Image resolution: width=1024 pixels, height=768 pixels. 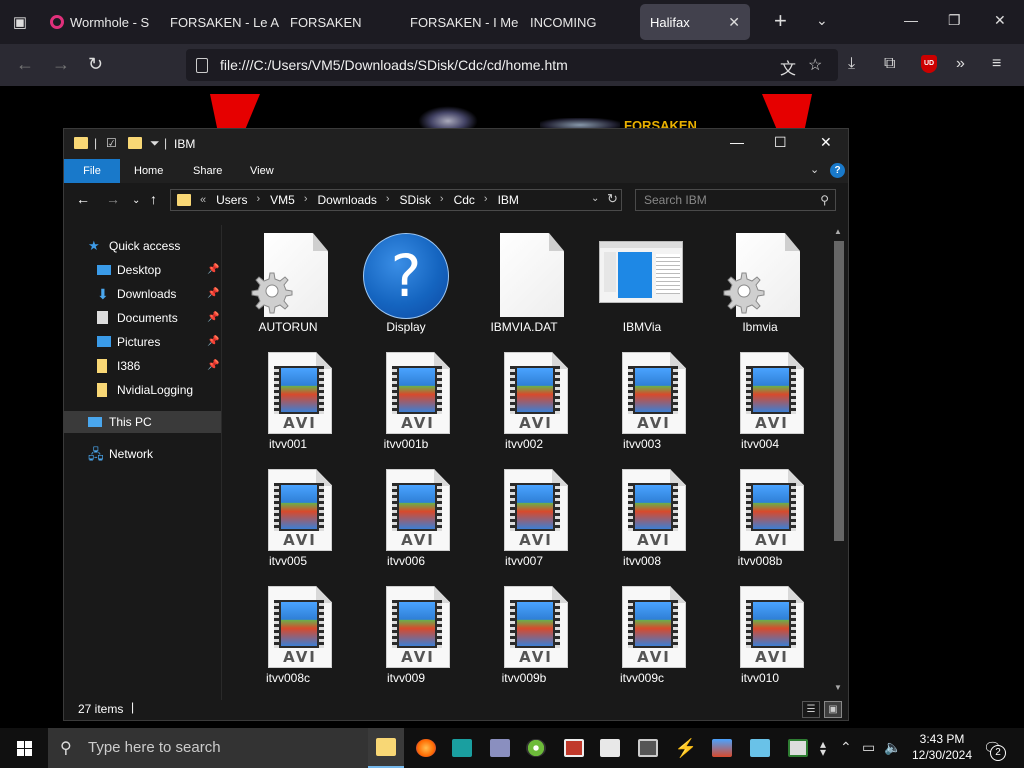 What do you see at coordinates (612, 199) in the screenshot?
I see `refresh-icon: ↻` at bounding box center [612, 199].